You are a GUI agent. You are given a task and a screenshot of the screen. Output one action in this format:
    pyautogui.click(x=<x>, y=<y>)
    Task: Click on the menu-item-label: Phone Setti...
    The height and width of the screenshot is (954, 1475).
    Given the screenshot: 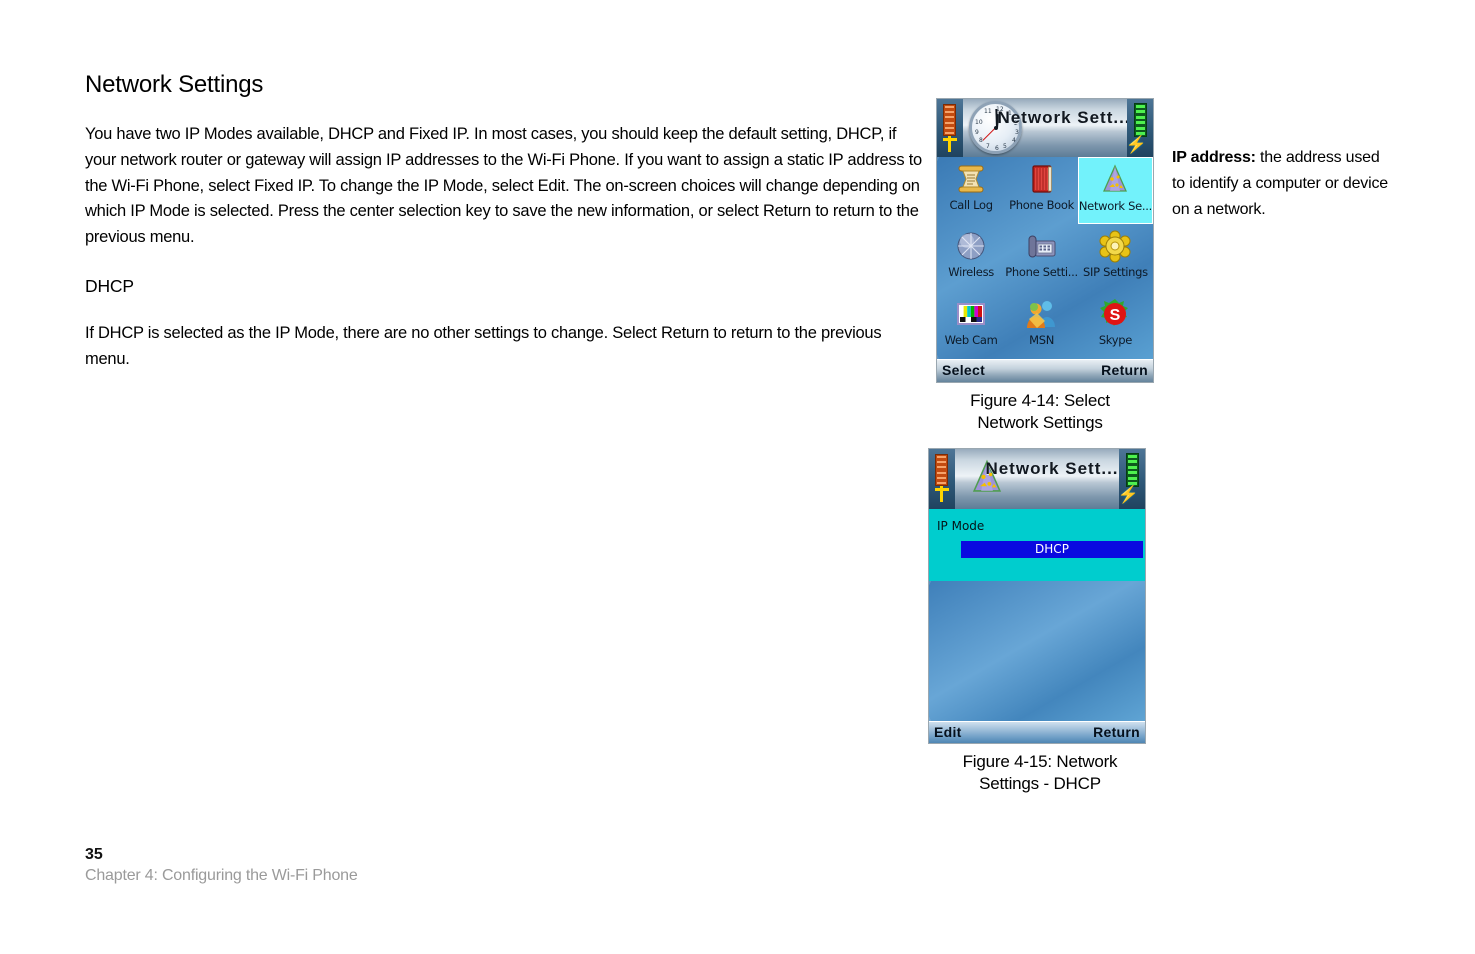 What is the action you would take?
    pyautogui.click(x=1041, y=272)
    